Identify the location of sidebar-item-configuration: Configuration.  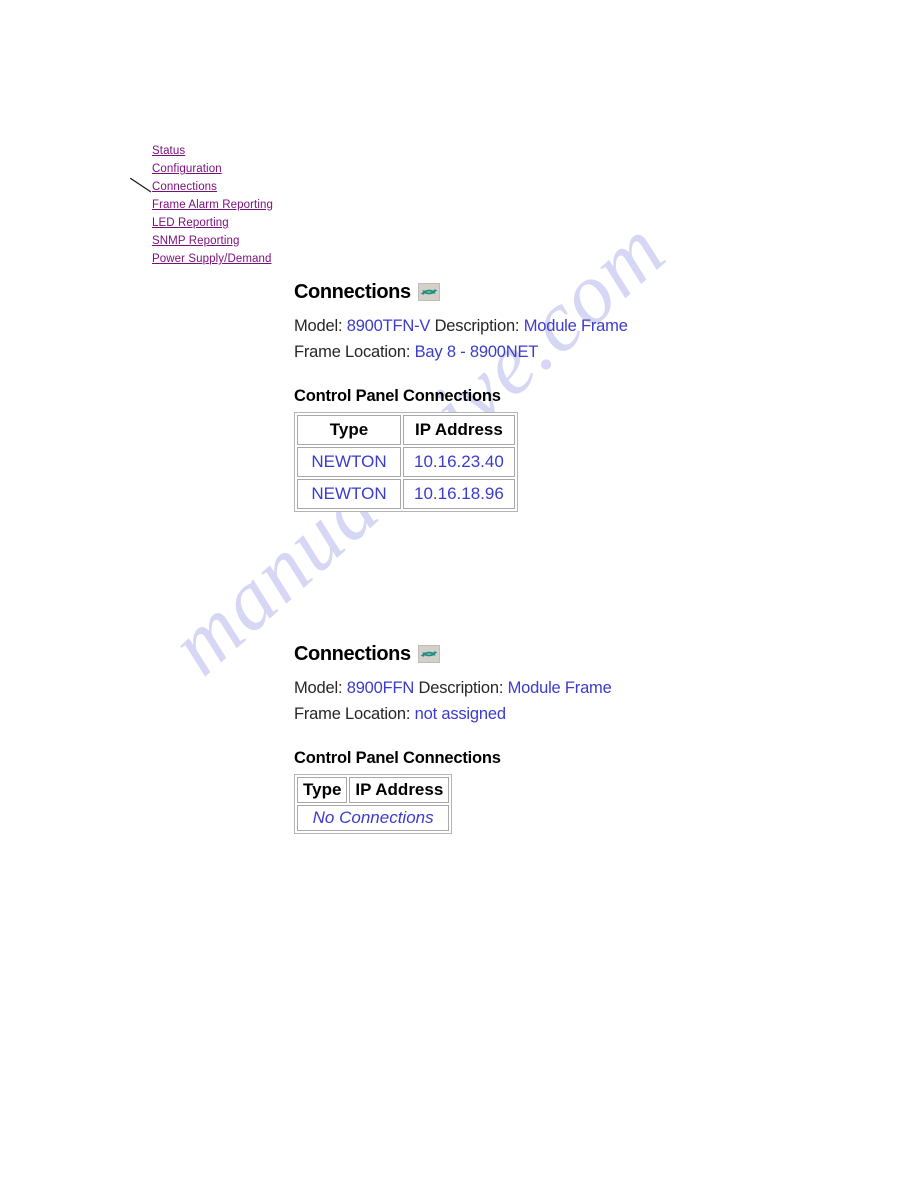
(212, 169).